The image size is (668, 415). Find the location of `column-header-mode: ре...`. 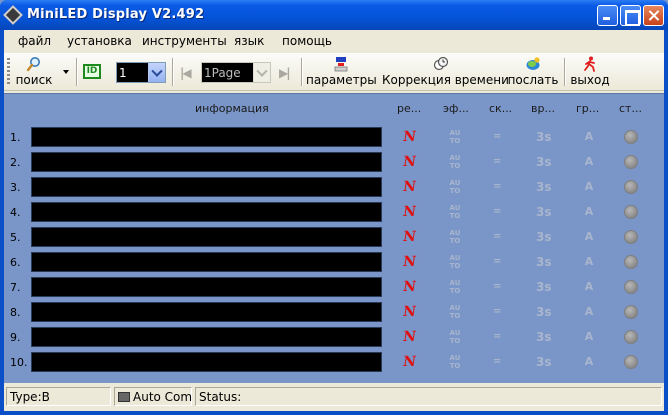

column-header-mode: ре... is located at coordinates (409, 108).